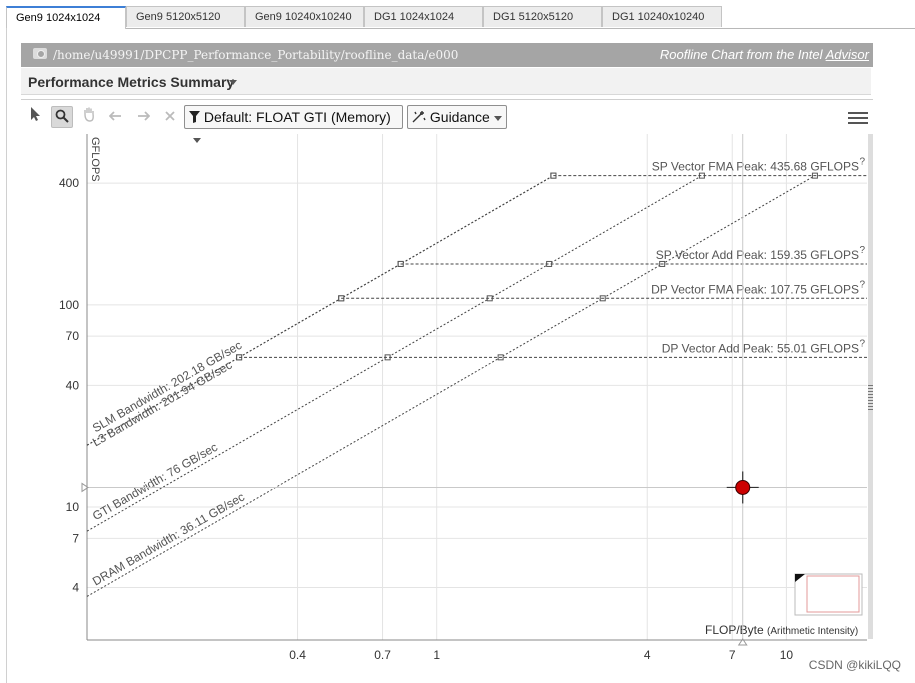 The image size is (915, 683). I want to click on memory-roof-label: SLM Bandwidth: 202.18 GB/sec, so click(167, 386).